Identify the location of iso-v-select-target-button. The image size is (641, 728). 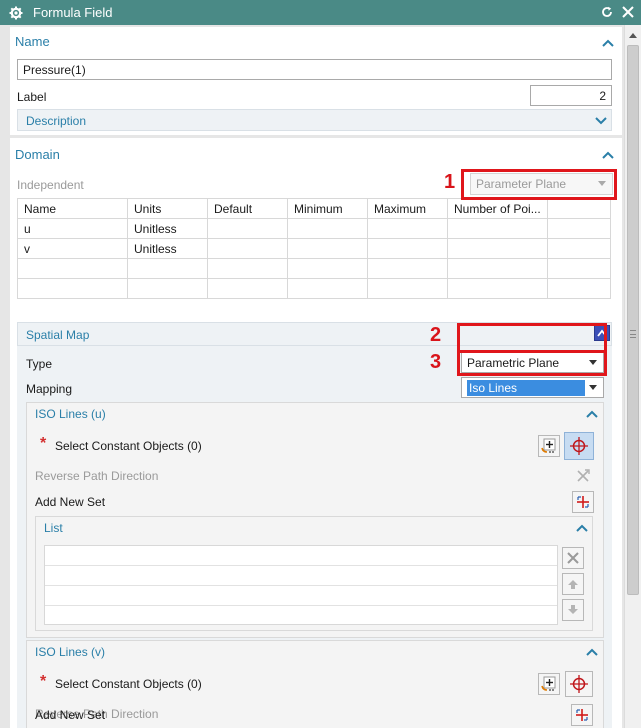
(579, 684).